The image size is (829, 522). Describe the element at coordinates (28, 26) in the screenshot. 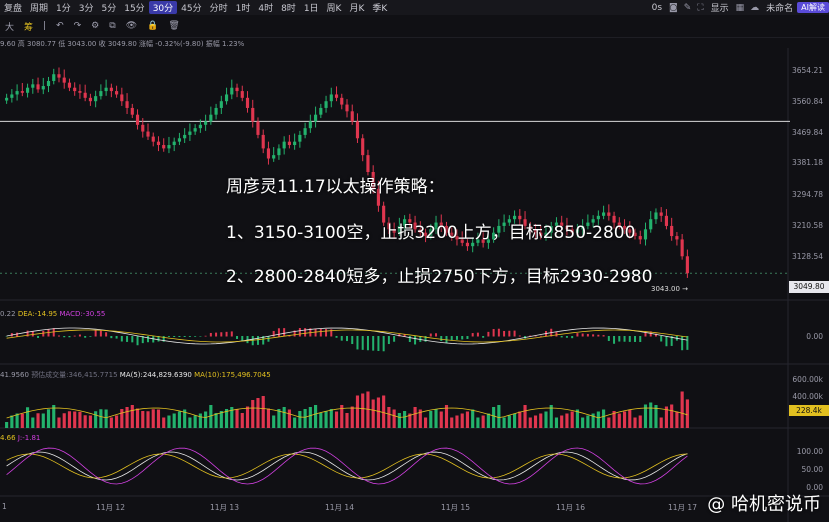

I see `drawbar-item-chips: 筹` at that location.